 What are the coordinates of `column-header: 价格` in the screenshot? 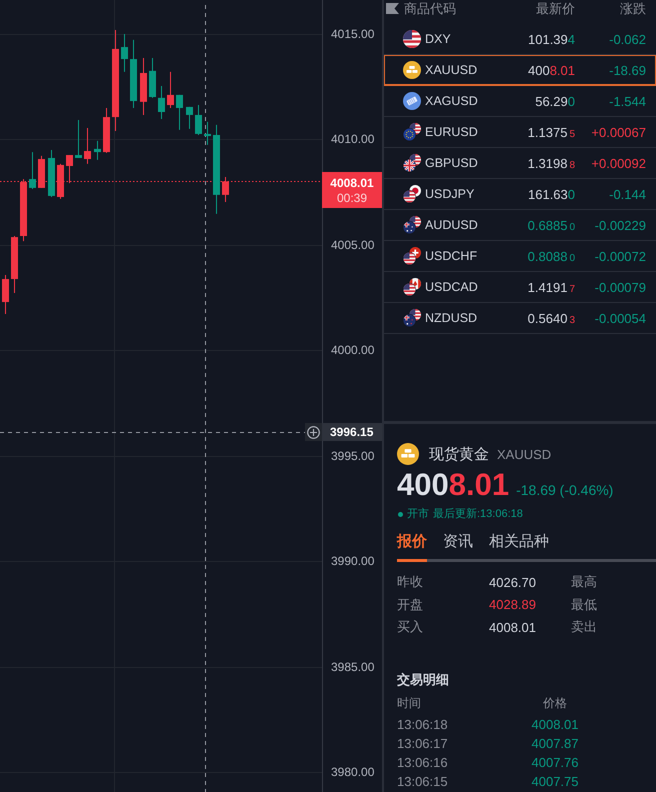 It's located at (555, 703).